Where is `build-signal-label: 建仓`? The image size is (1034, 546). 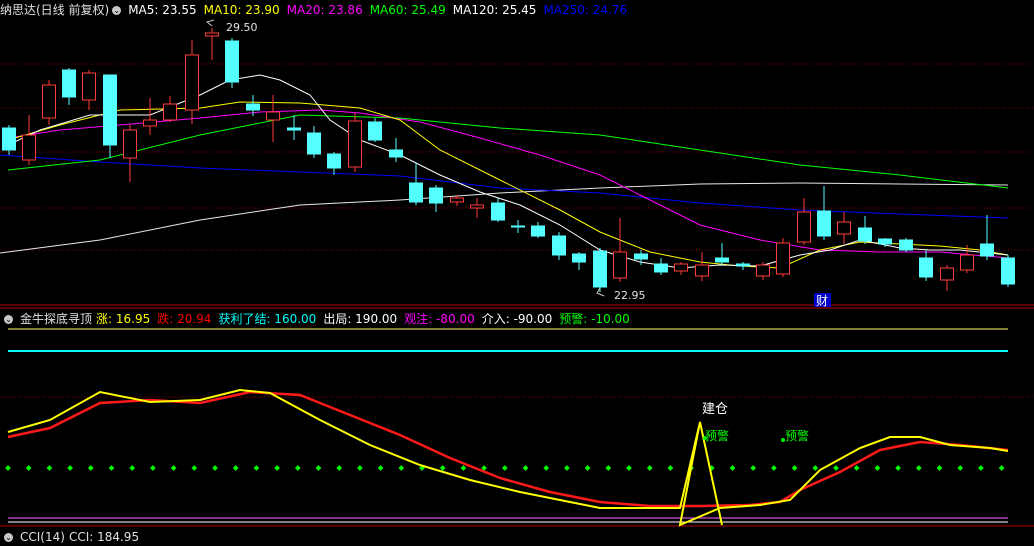
build-signal-label: 建仓 is located at coordinates (715, 409).